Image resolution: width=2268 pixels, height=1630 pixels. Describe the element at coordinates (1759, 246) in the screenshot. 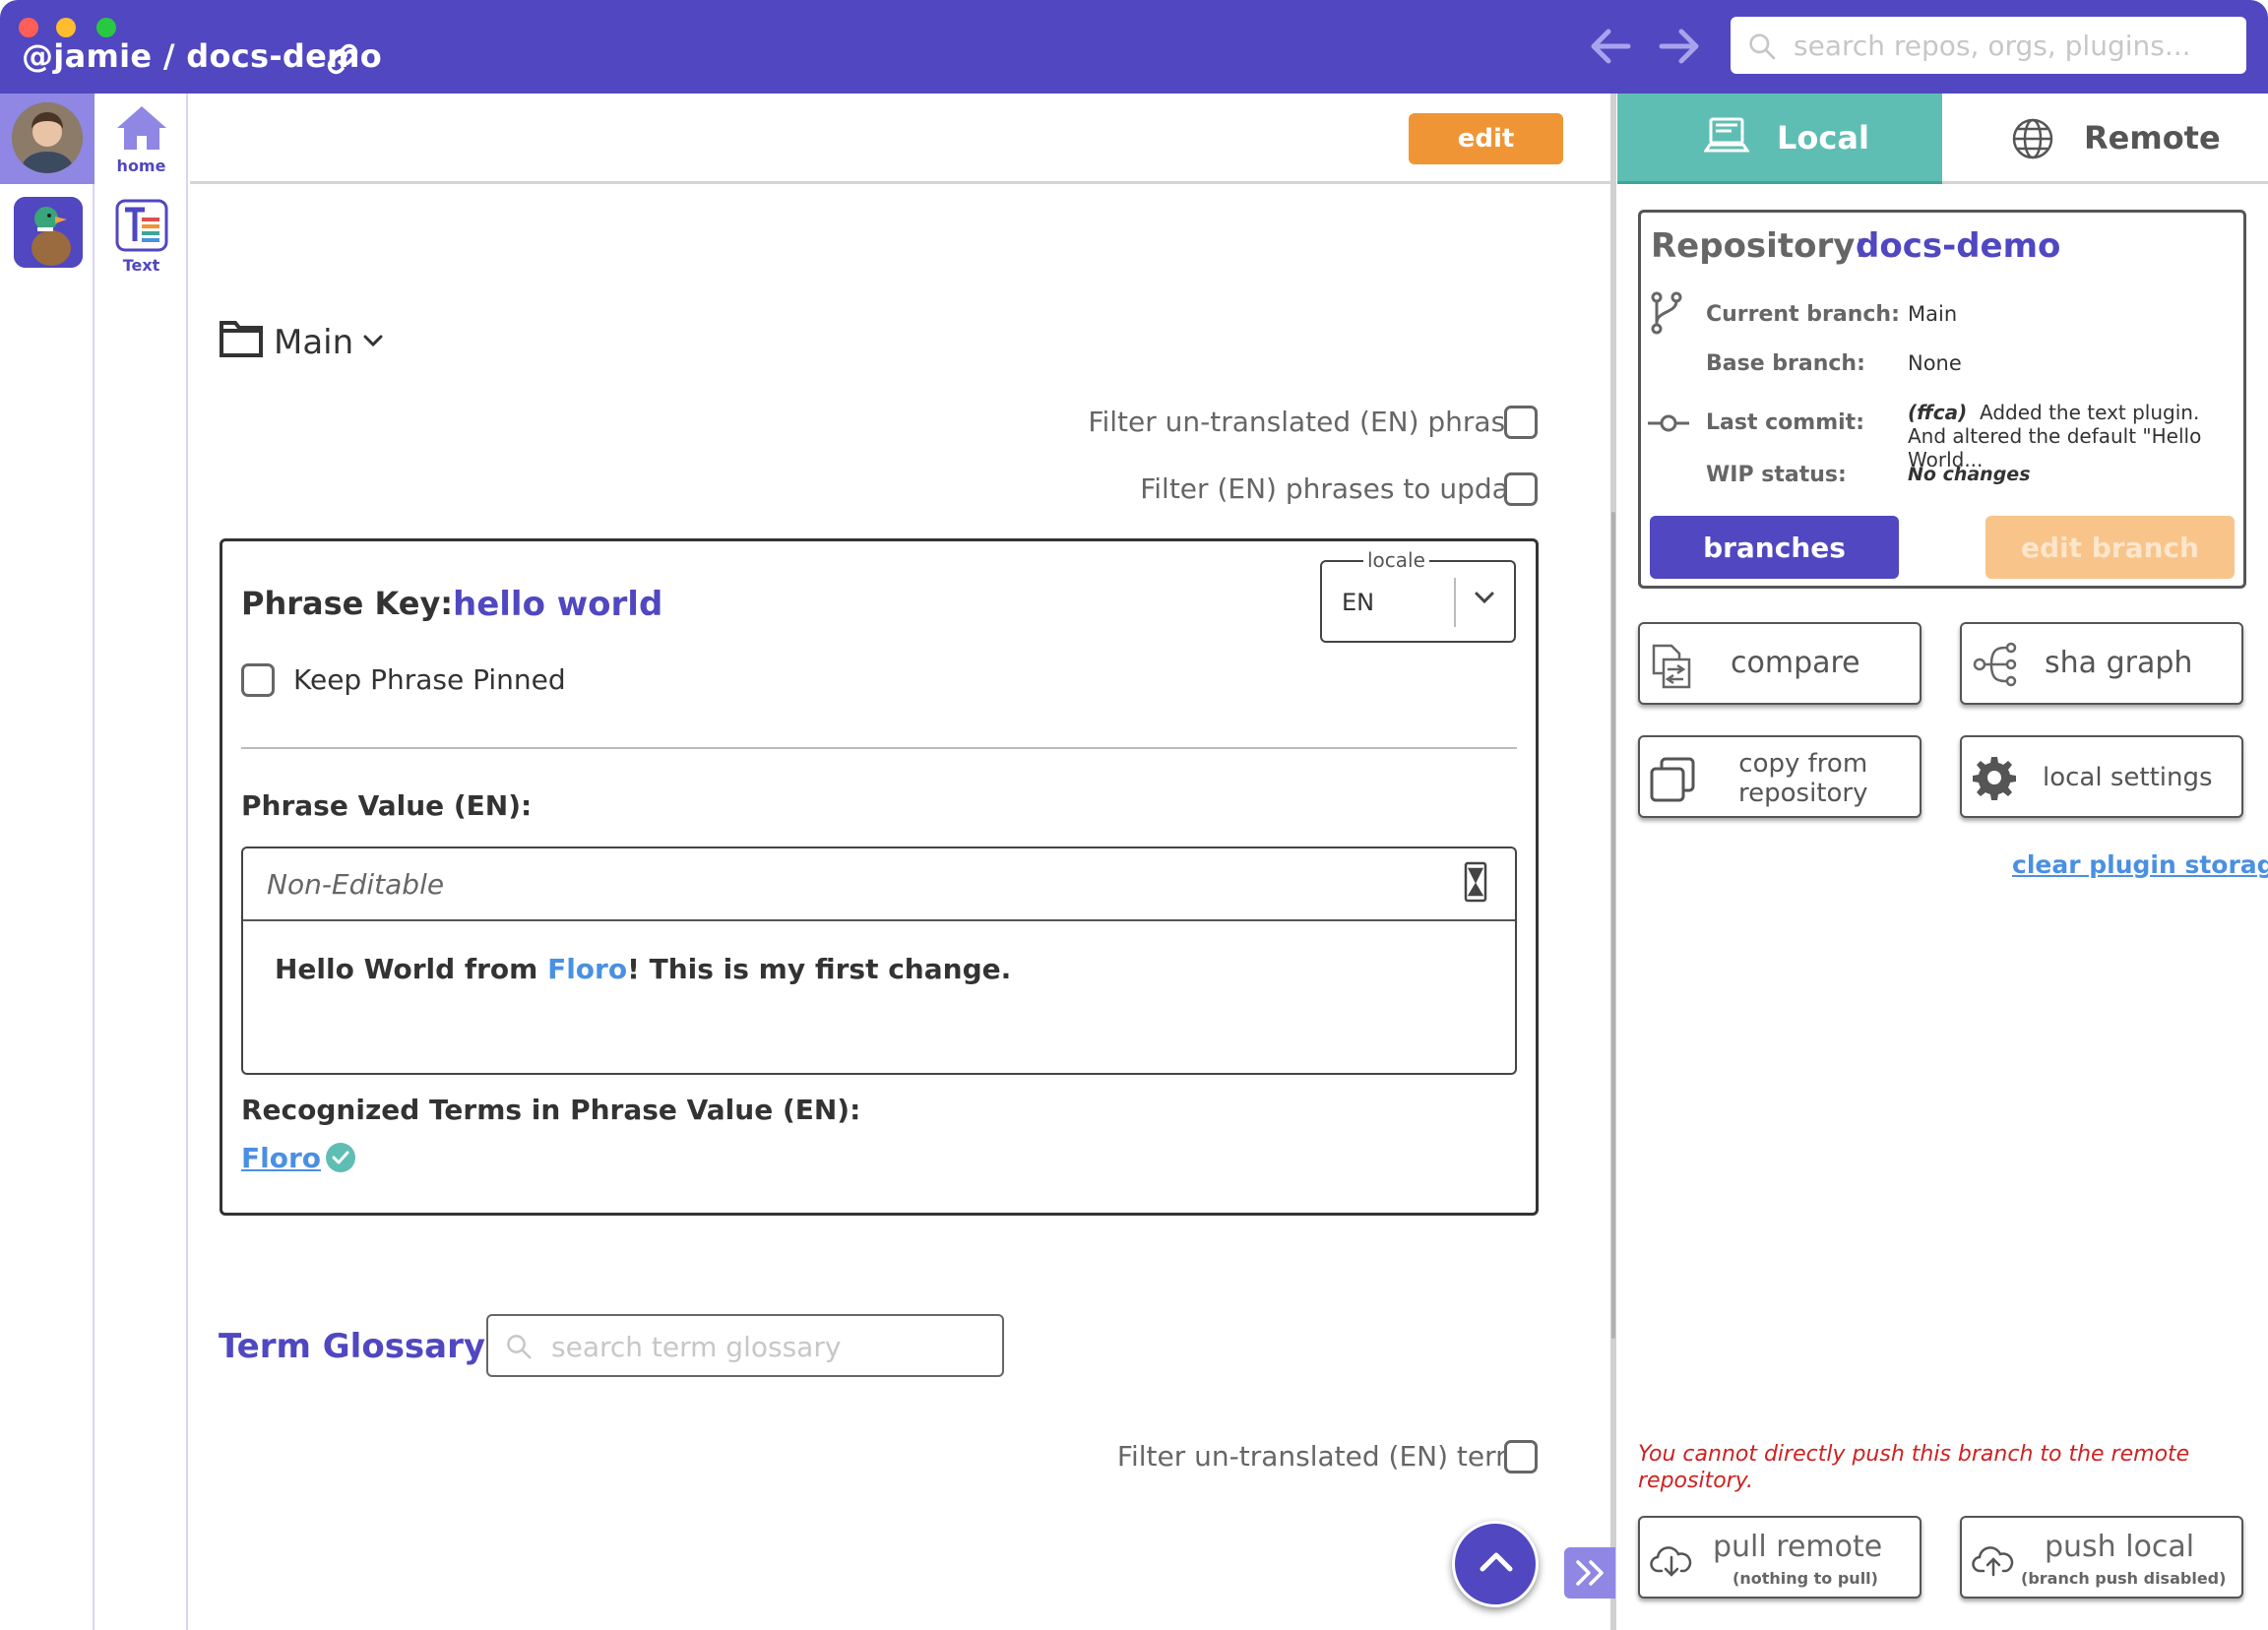

I see `repository-label: Repository:` at that location.